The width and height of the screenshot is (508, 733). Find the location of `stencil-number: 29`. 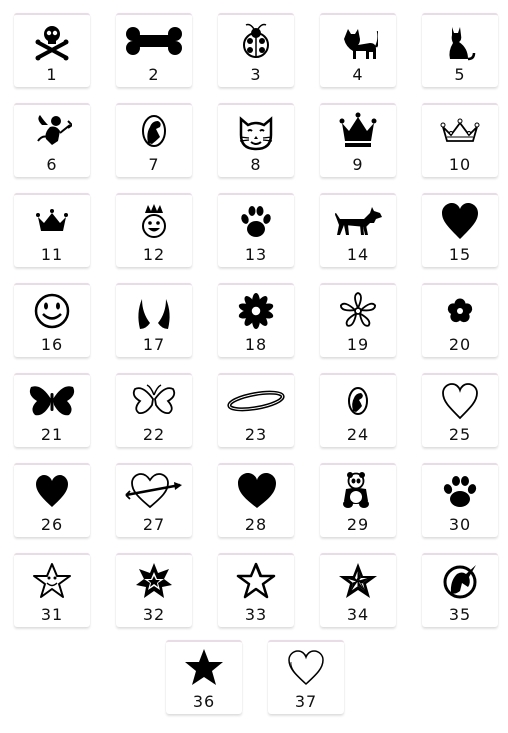

stencil-number: 29 is located at coordinates (358, 524).